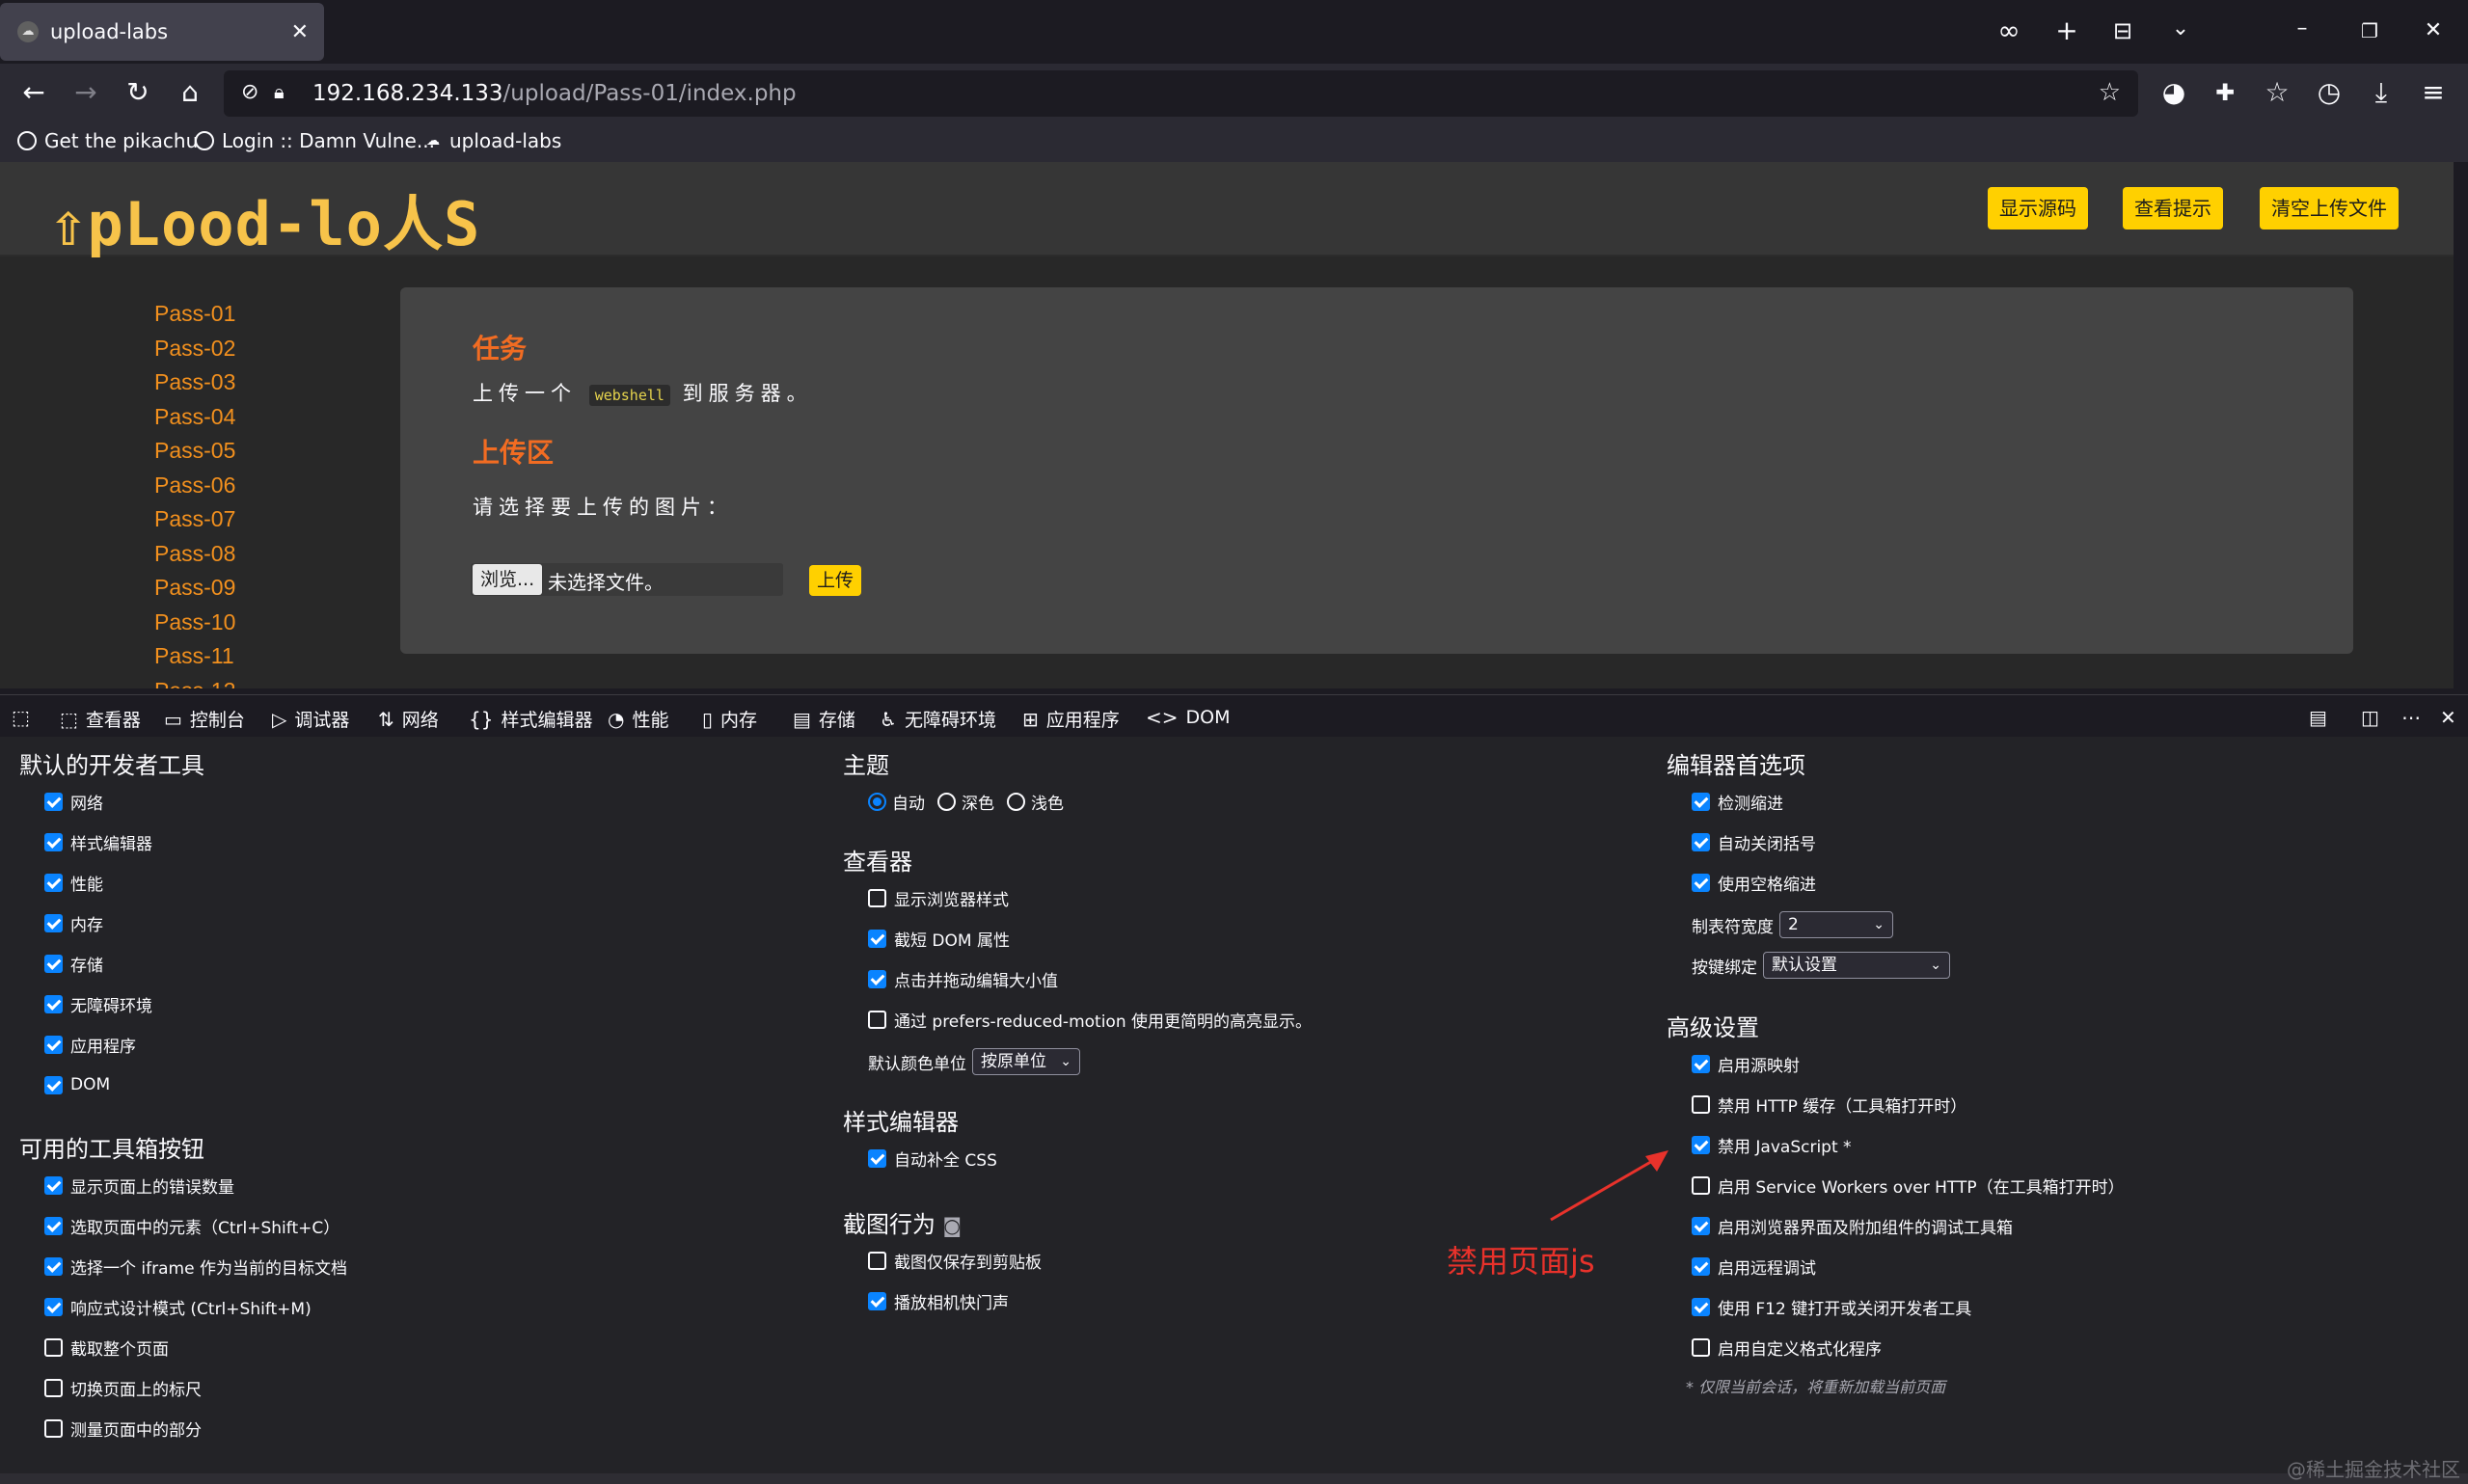 This screenshot has height=1484, width=2468. Describe the element at coordinates (73, 801) in the screenshot. I see `option-row: 网络` at that location.